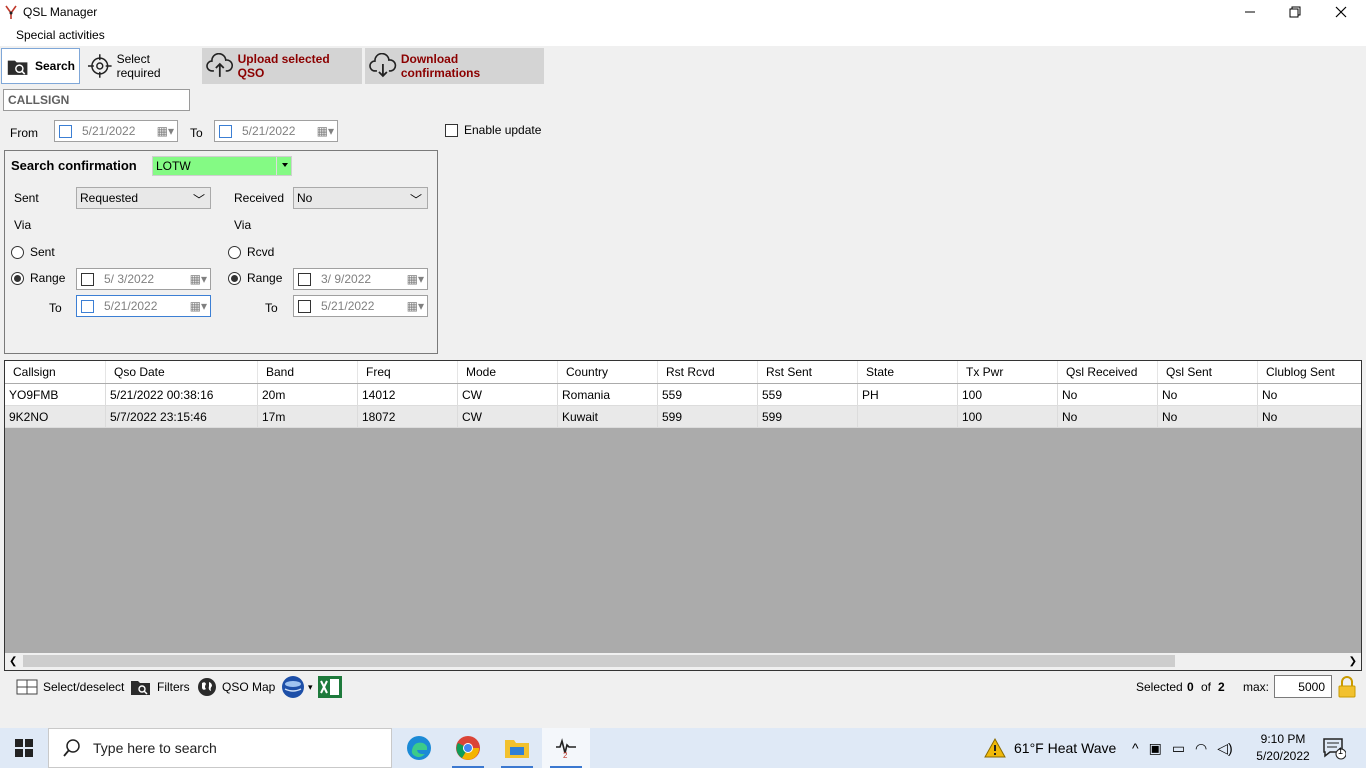 Image resolution: width=1366 pixels, height=768 pixels. I want to click on to-date-picker: 5/21/2022 ▦▾, so click(276, 131).